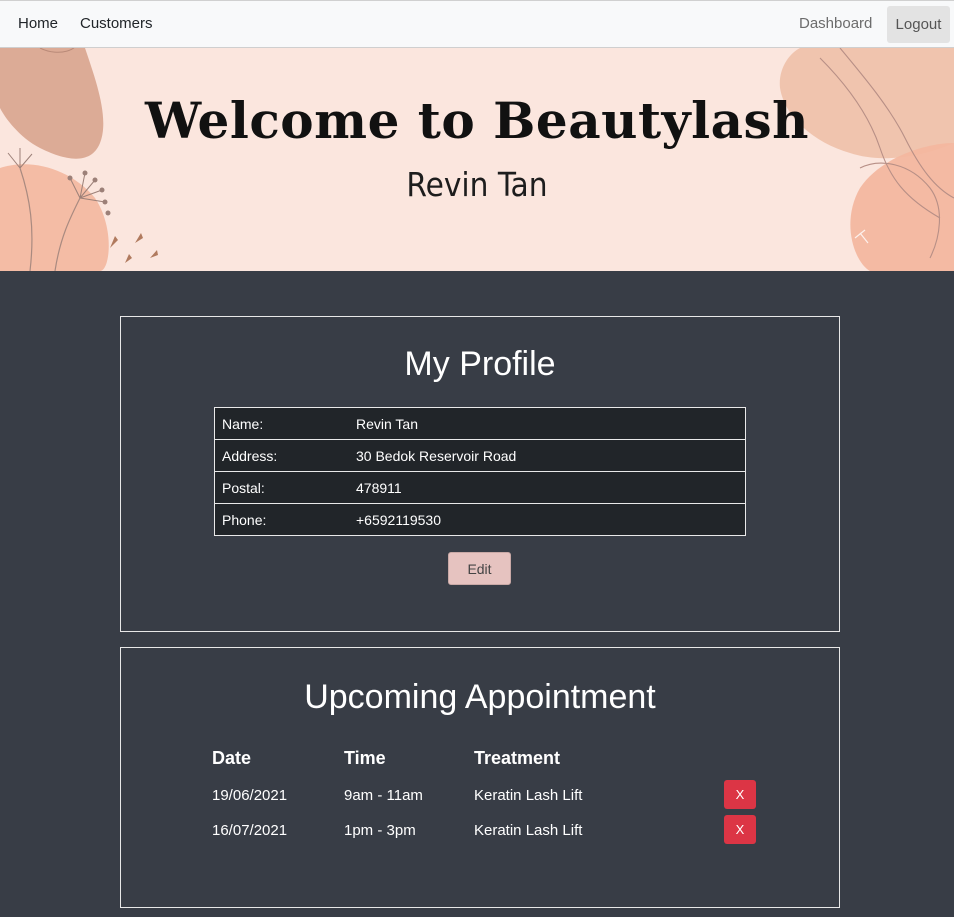 The height and width of the screenshot is (917, 954). What do you see at coordinates (365, 758) in the screenshot?
I see `header-time: Time` at bounding box center [365, 758].